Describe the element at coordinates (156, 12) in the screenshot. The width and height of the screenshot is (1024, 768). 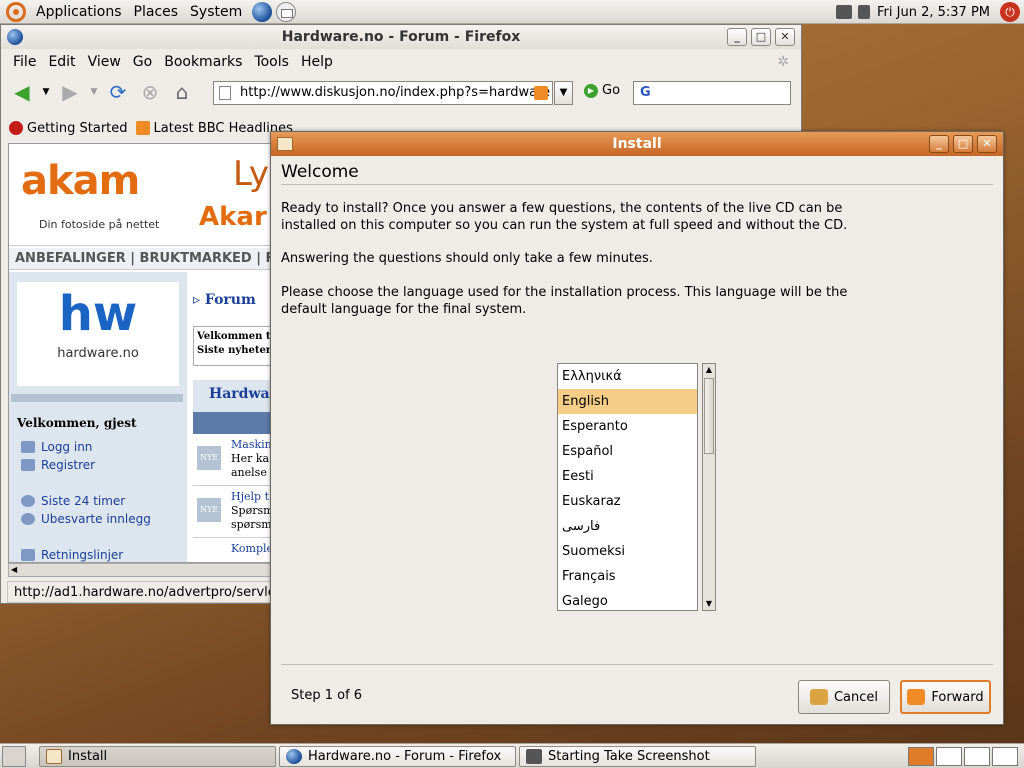
I see `places-menu: Places` at that location.